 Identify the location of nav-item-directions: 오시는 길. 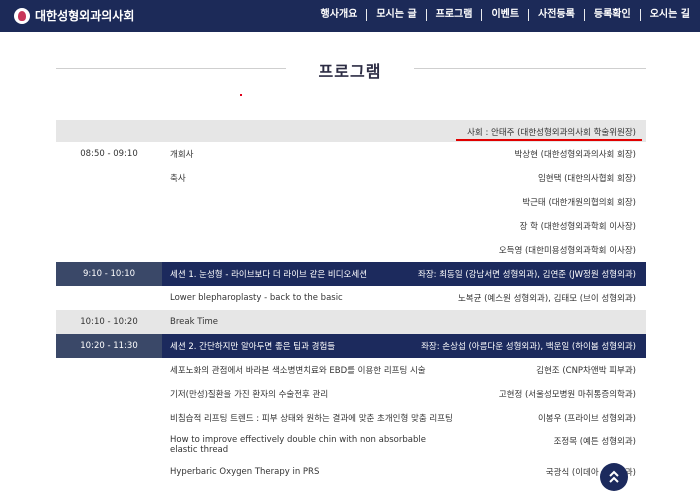
(670, 15).